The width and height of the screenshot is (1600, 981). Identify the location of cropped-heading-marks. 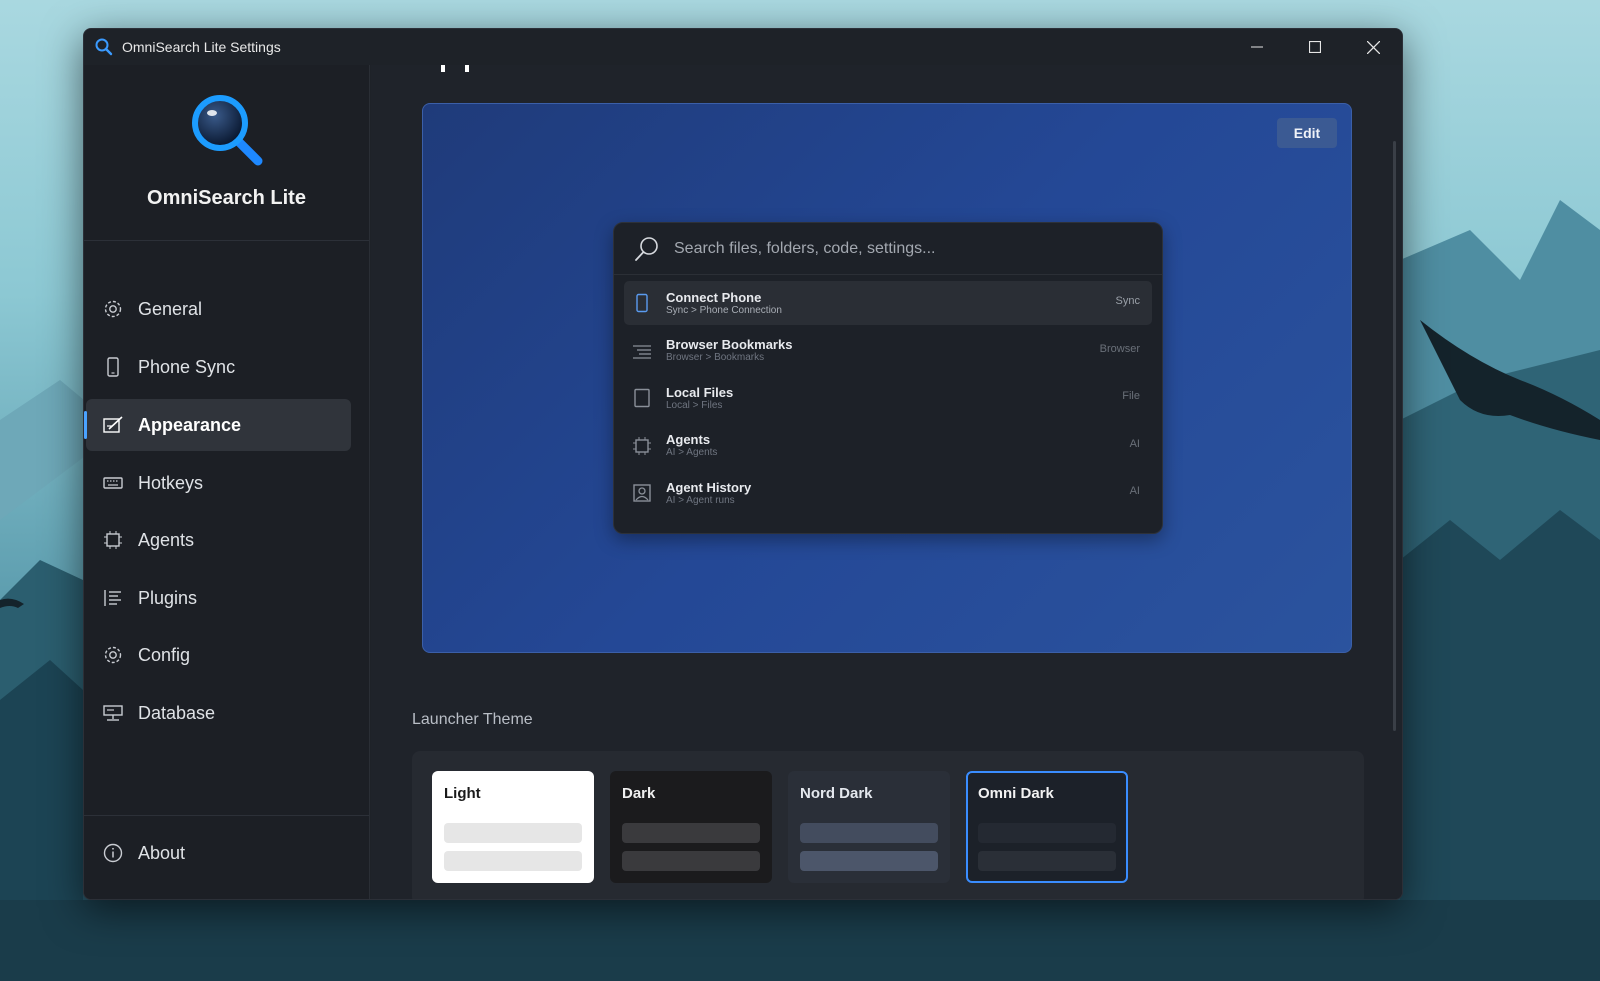
(455, 68).